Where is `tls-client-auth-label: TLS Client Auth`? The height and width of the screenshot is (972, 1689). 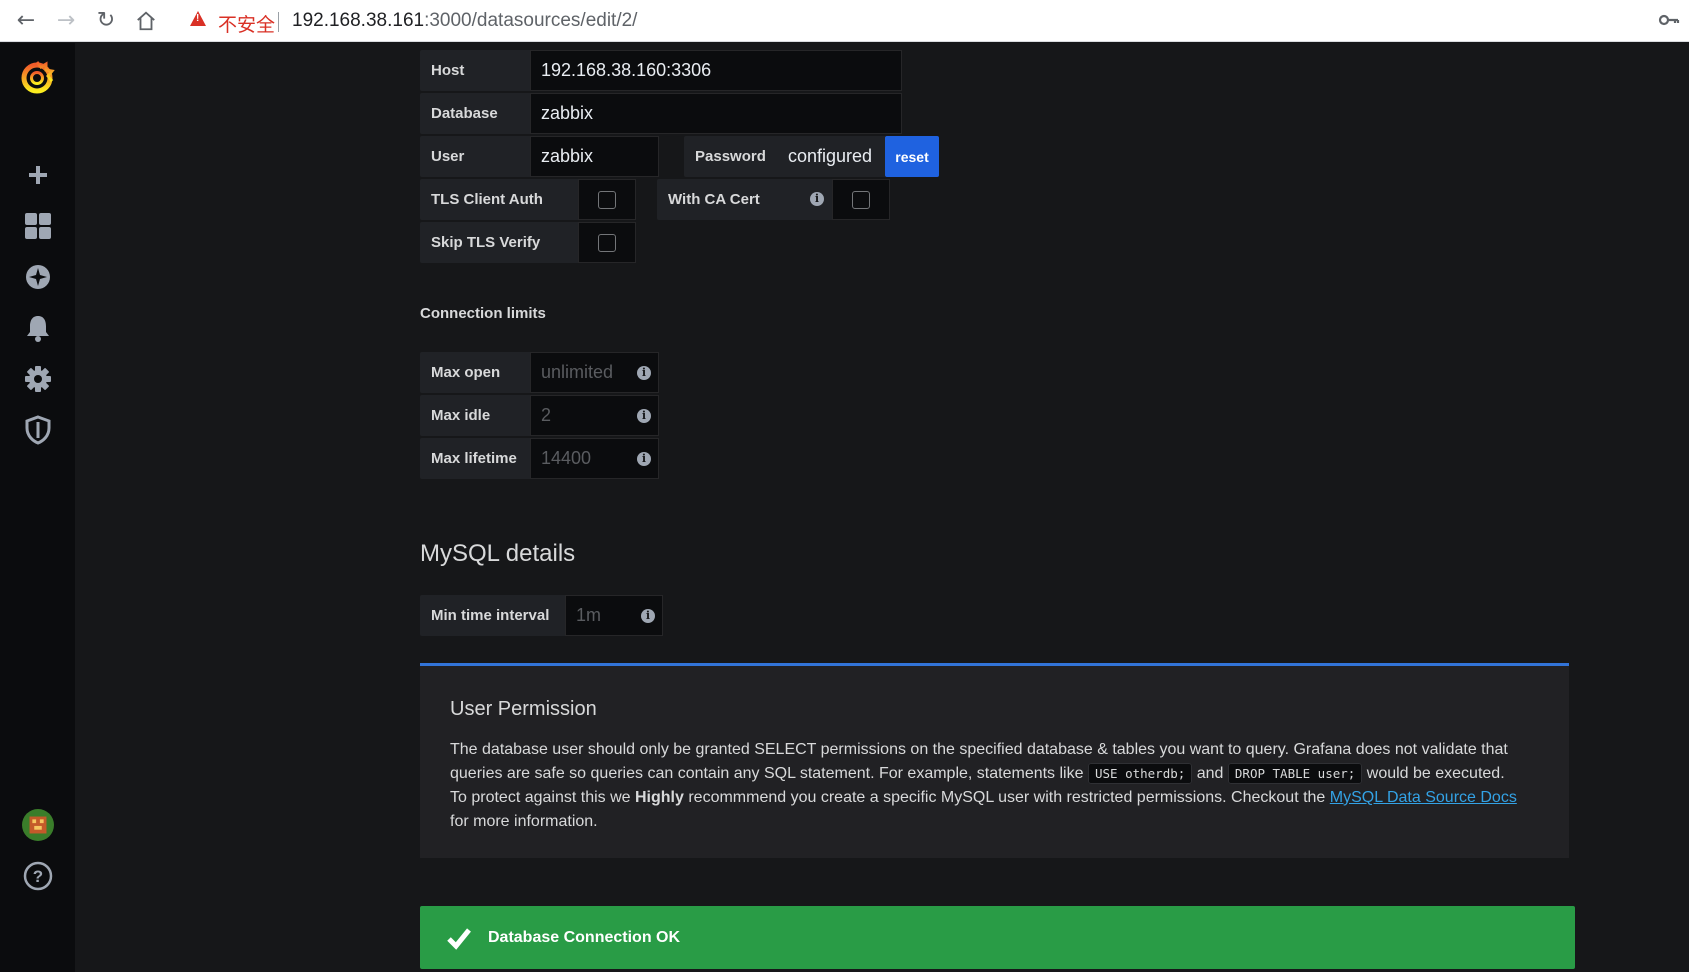 tls-client-auth-label: TLS Client Auth is located at coordinates (499, 199).